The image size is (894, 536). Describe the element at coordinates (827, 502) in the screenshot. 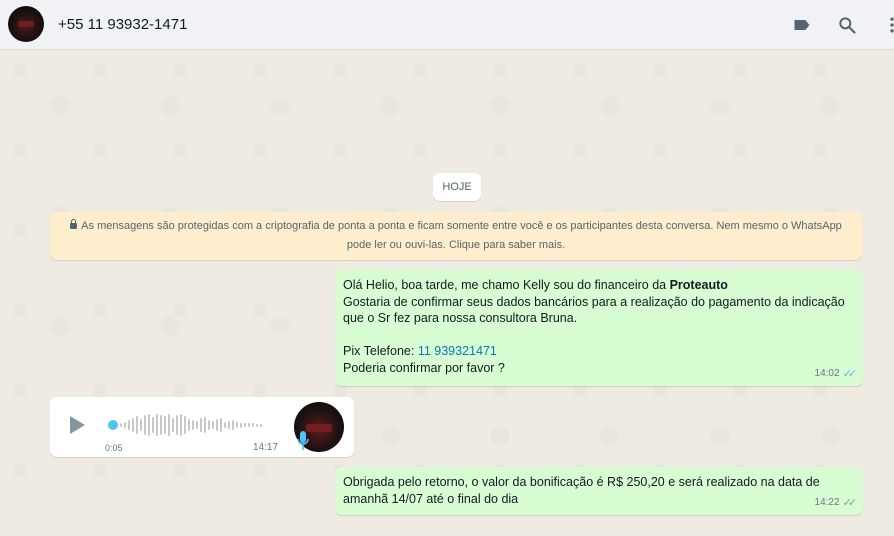

I see `message-time: 14:22` at that location.